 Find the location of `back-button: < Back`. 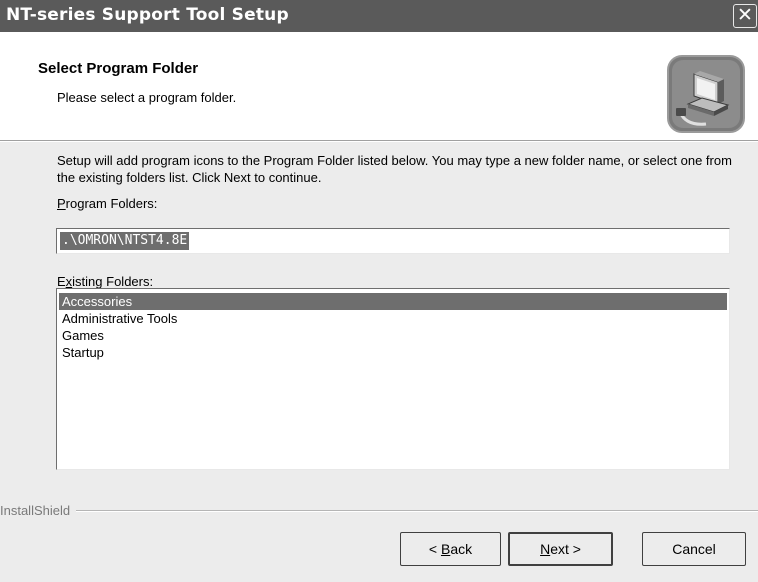

back-button: < Back is located at coordinates (450, 549).